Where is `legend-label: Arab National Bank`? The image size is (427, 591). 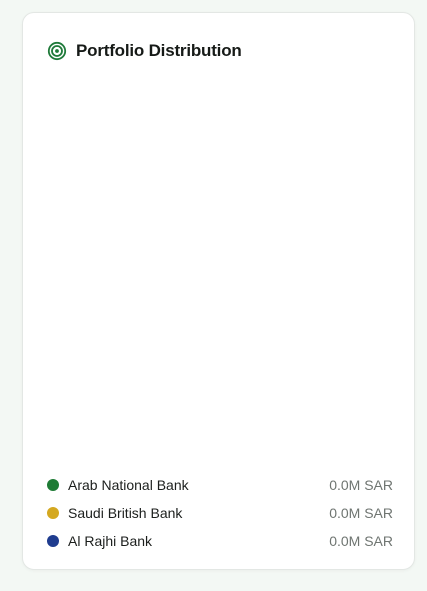 legend-label: Arab National Bank is located at coordinates (128, 485).